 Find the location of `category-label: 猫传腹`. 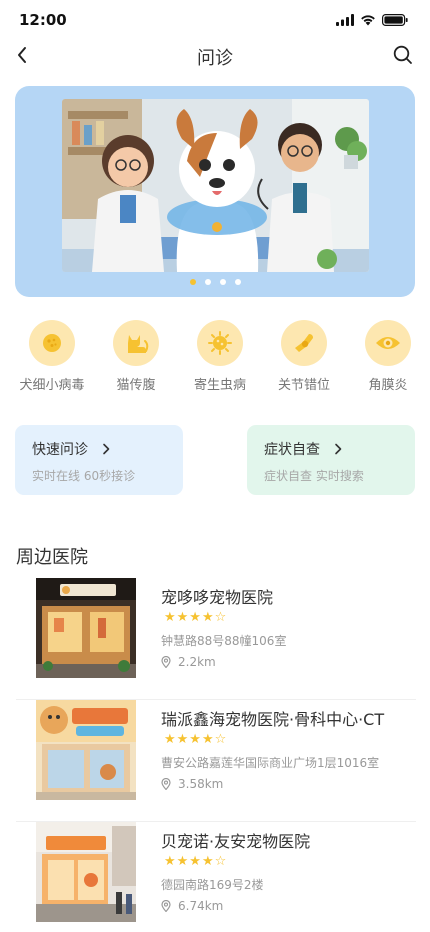

category-label: 猫传腹 is located at coordinates (136, 385).